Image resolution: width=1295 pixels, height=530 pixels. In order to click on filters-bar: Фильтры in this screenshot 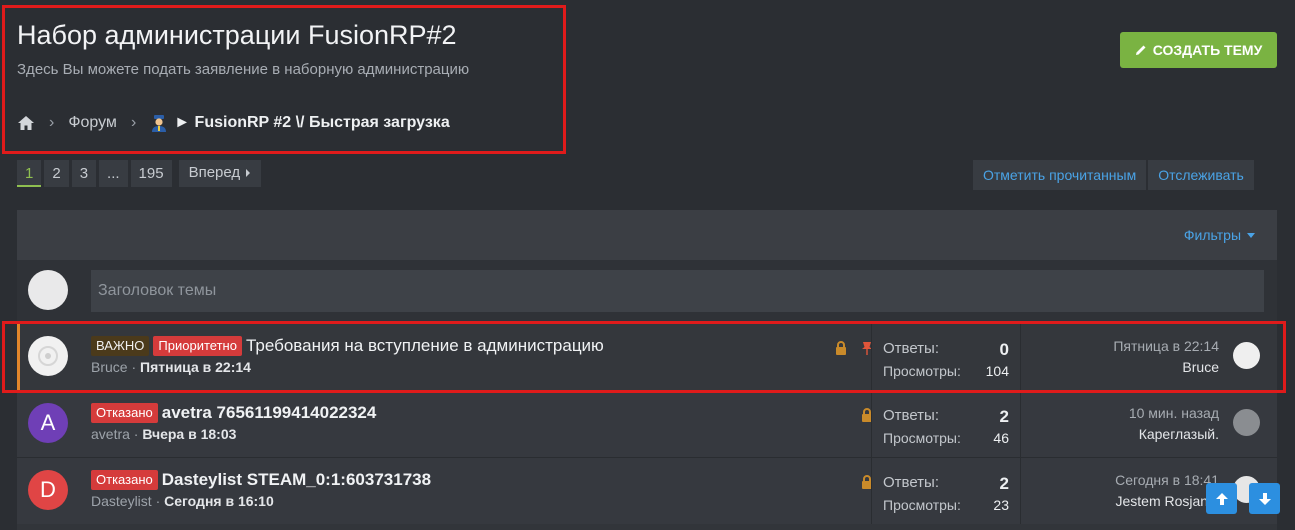, I will do `click(647, 235)`.